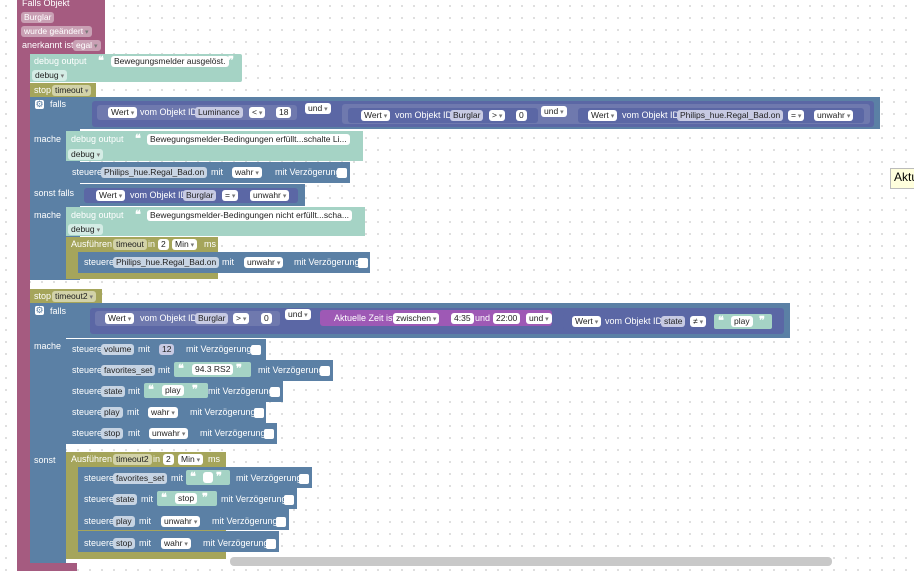 The image size is (914, 571). What do you see at coordinates (145, 521) in the screenshot?
I see `with-label: mit` at bounding box center [145, 521].